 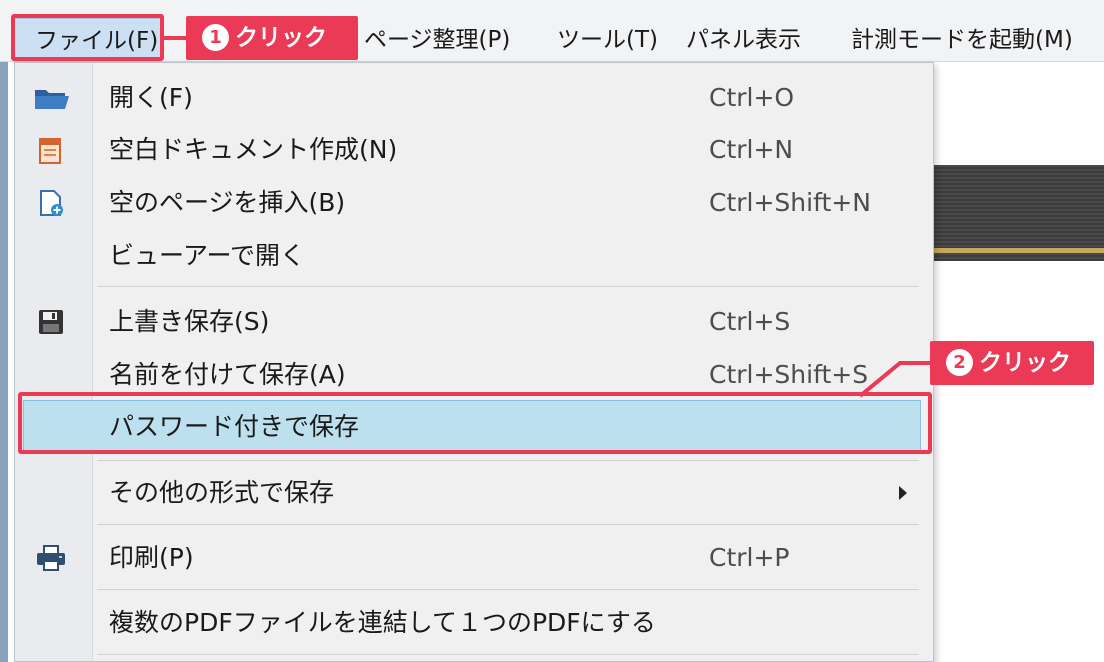 I want to click on step-number-badge: 2, so click(x=959, y=362).